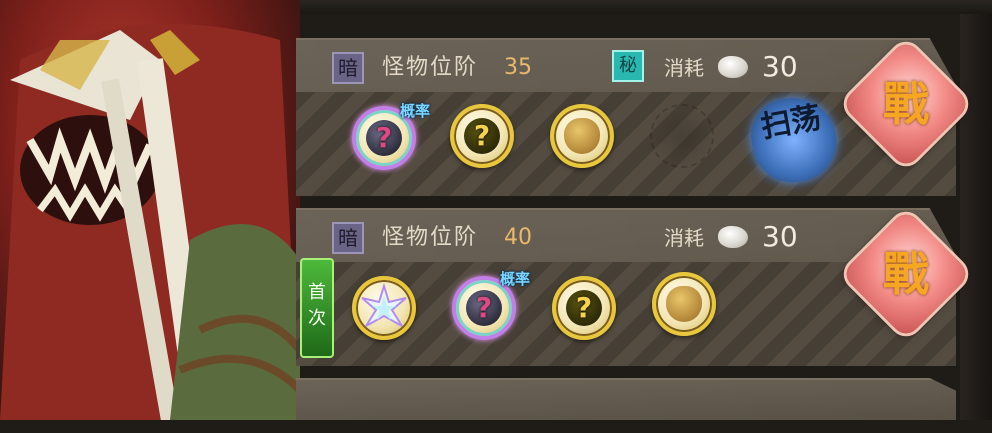 This screenshot has width=992, height=433. What do you see at coordinates (384, 308) in the screenshot?
I see `crystal-star-icon` at bounding box center [384, 308].